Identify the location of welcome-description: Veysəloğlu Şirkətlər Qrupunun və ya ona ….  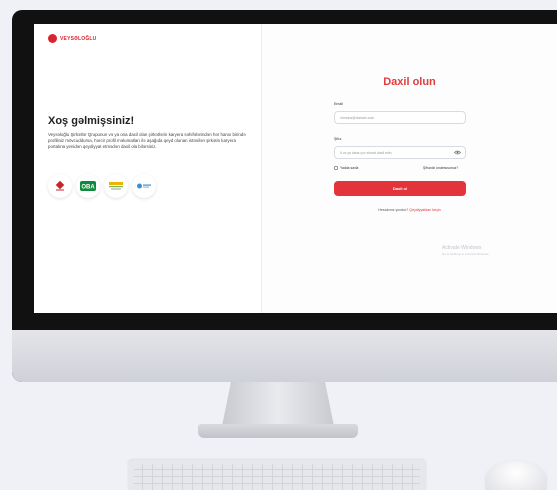
(147, 140).